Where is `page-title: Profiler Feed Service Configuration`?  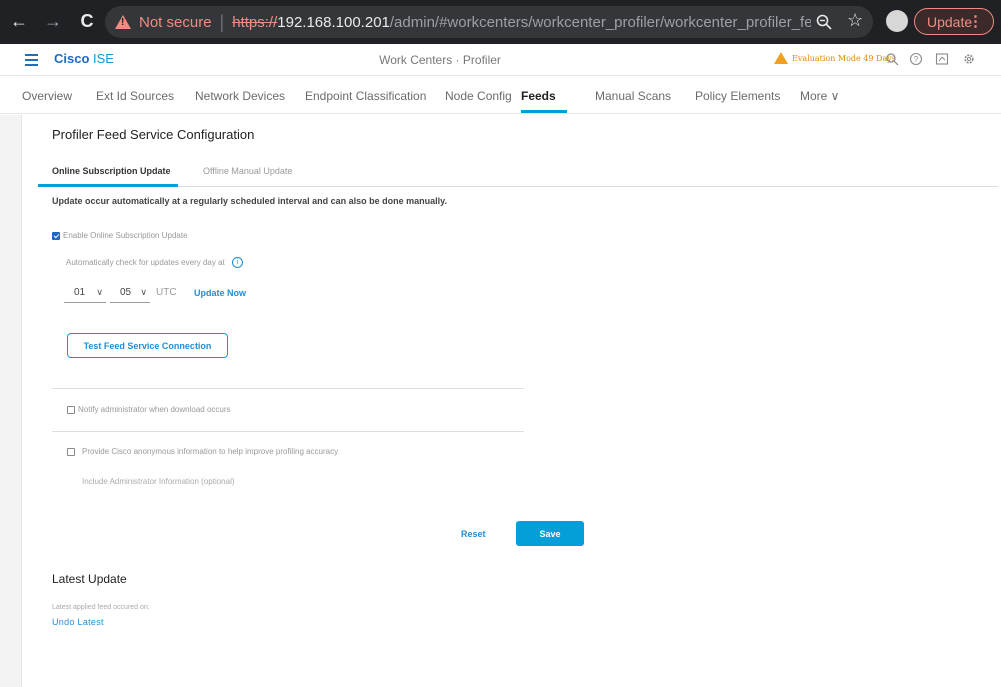
page-title: Profiler Feed Service Configuration is located at coordinates (153, 134).